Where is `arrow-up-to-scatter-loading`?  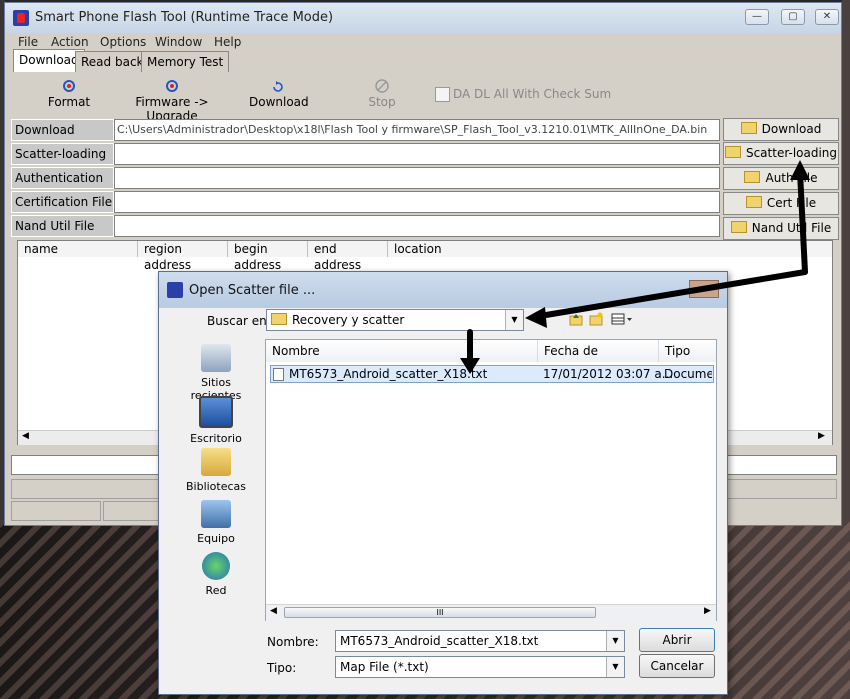 arrow-up-to-scatter-loading is located at coordinates (802, 222).